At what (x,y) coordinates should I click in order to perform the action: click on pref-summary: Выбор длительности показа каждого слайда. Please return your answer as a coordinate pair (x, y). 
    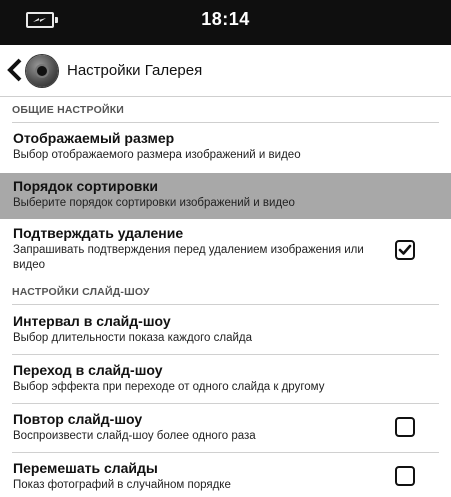
    Looking at the image, I should click on (133, 338).